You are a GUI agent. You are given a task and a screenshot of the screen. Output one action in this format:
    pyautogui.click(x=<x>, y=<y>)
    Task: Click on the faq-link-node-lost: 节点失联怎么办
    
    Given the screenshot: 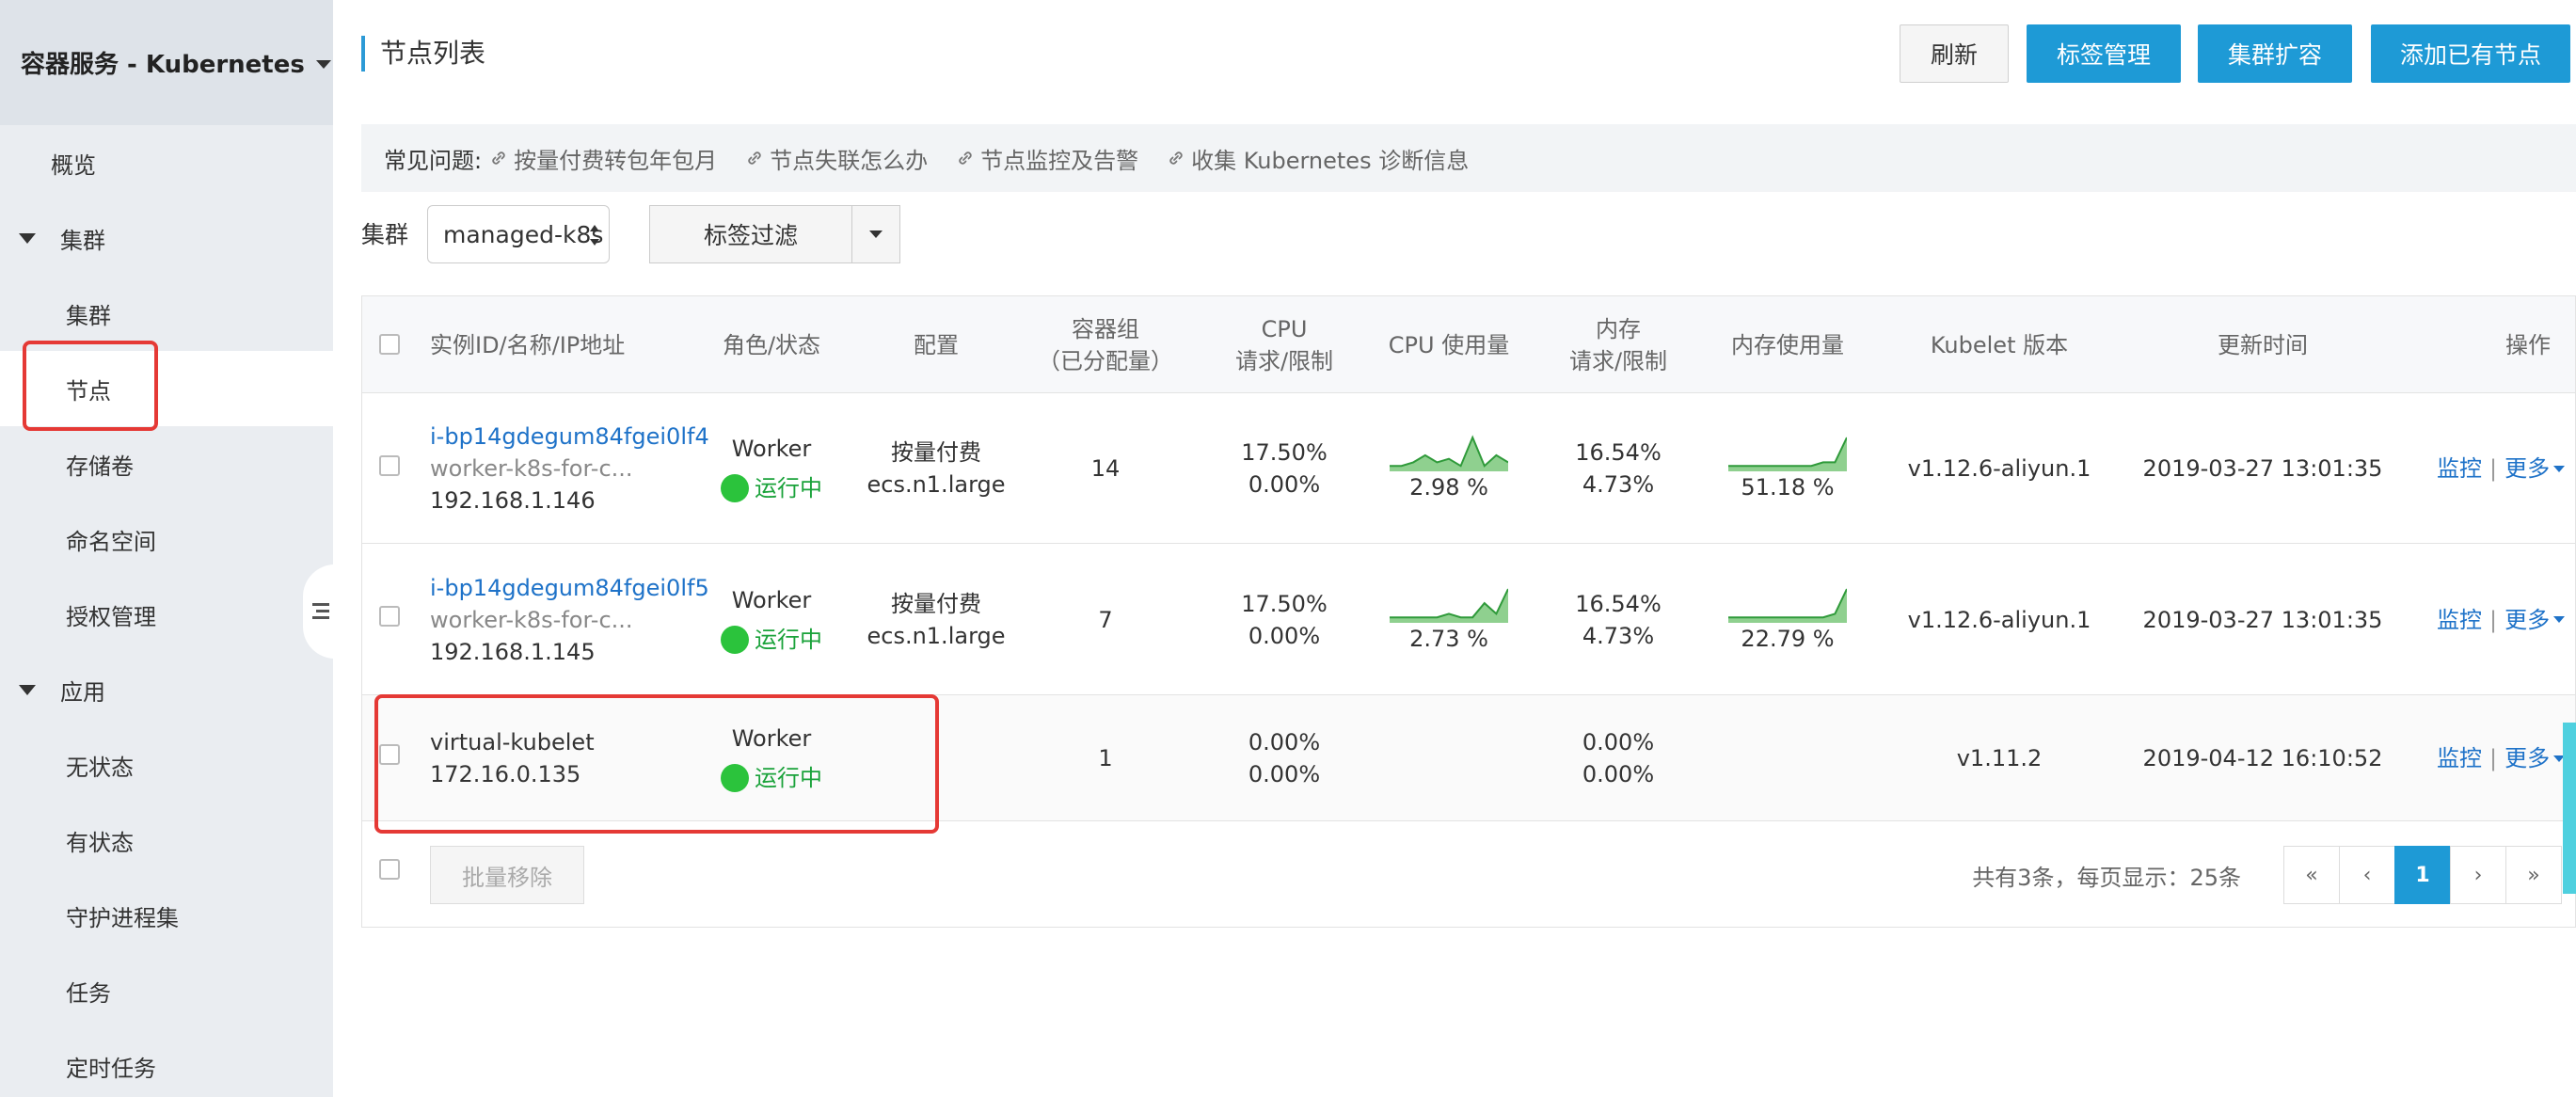 What is the action you would take?
    pyautogui.click(x=836, y=159)
    